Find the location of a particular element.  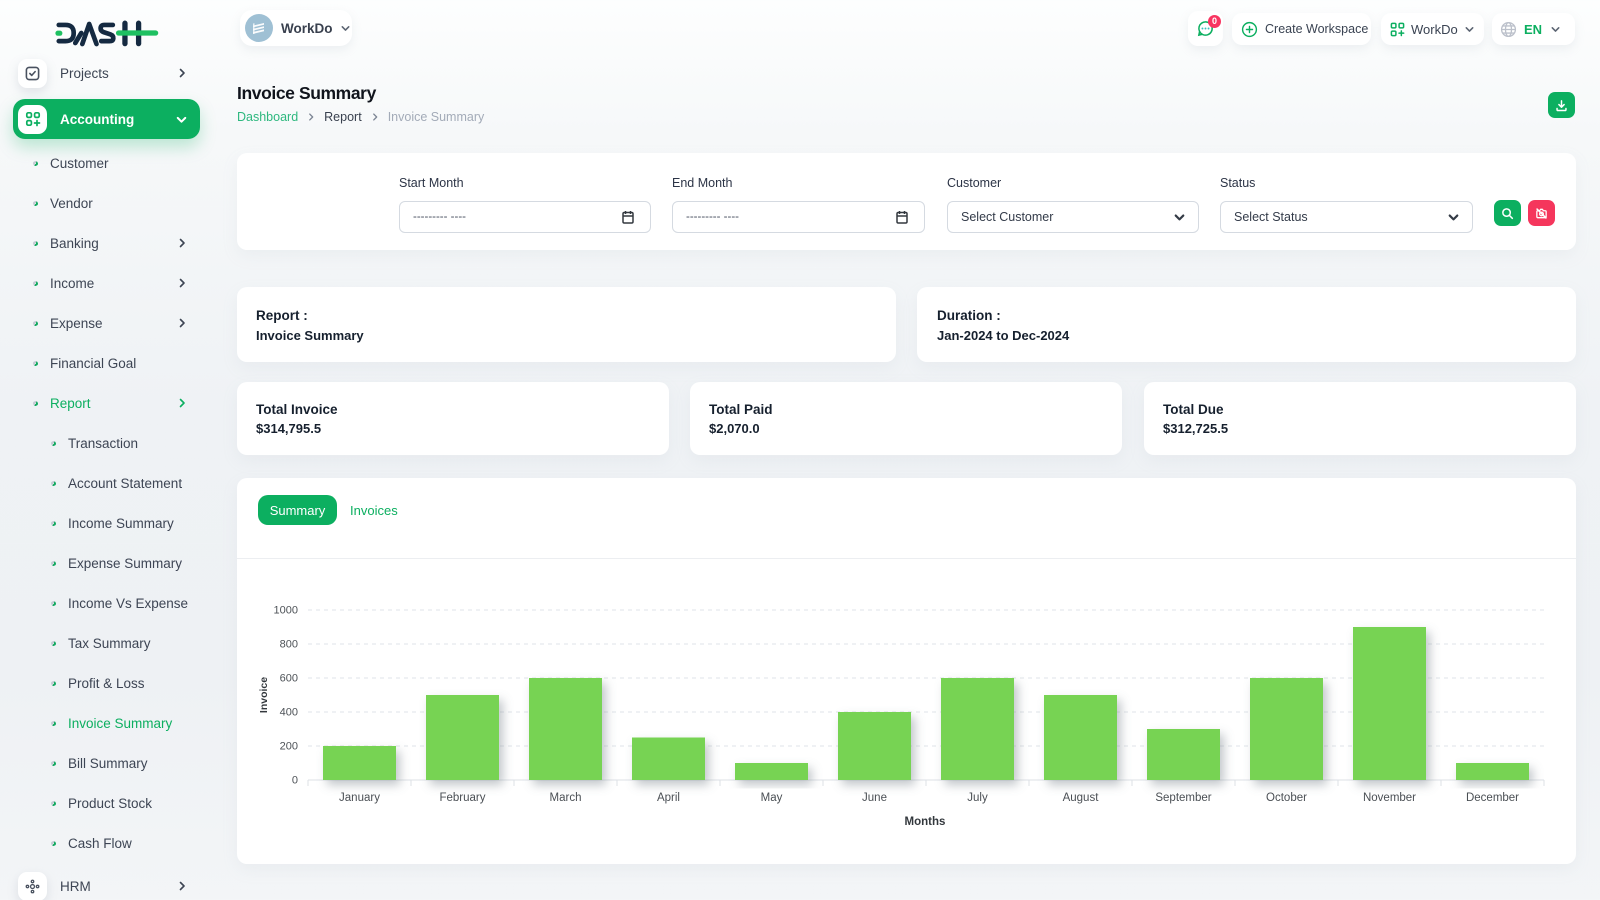

svg-text: July is located at coordinates (977, 798).